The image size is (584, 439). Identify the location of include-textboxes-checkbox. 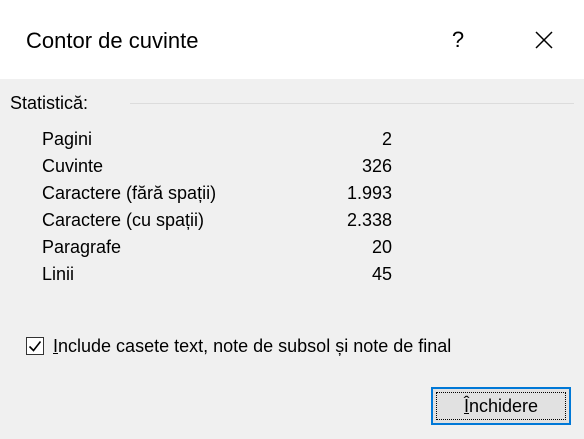
(35, 346).